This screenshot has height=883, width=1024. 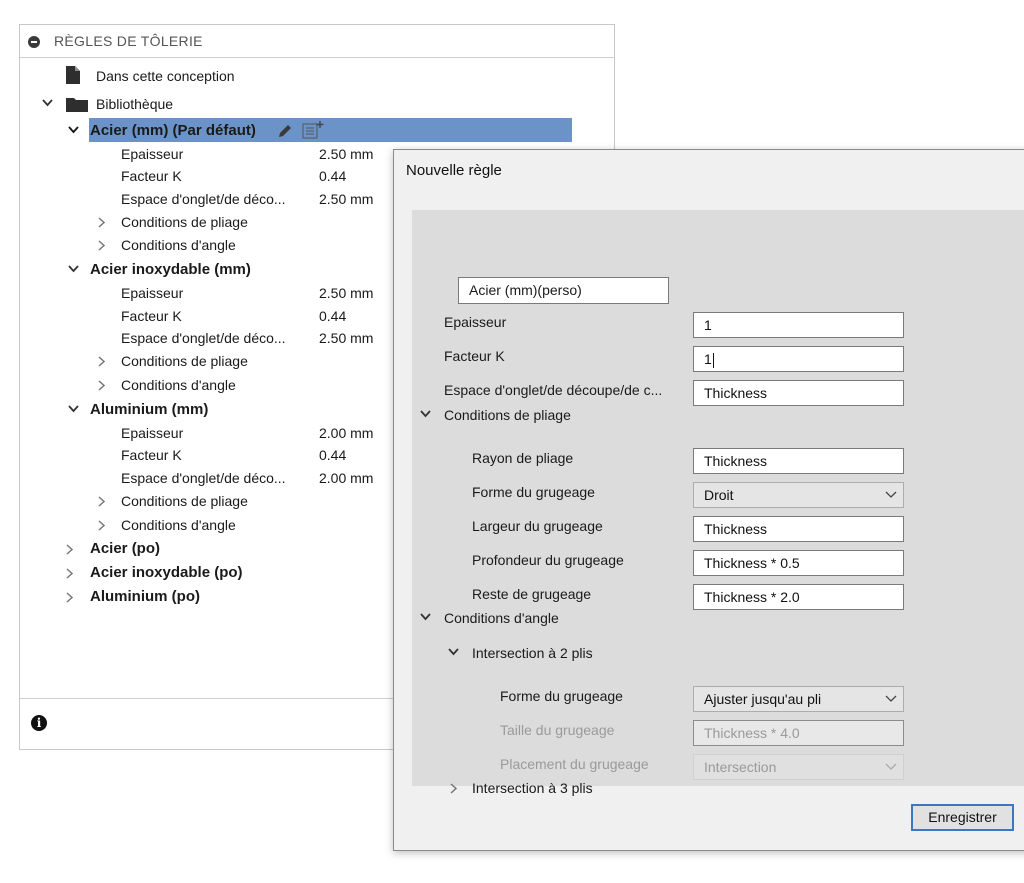 I want to click on section-label: Conditions de pliage, so click(x=507, y=415).